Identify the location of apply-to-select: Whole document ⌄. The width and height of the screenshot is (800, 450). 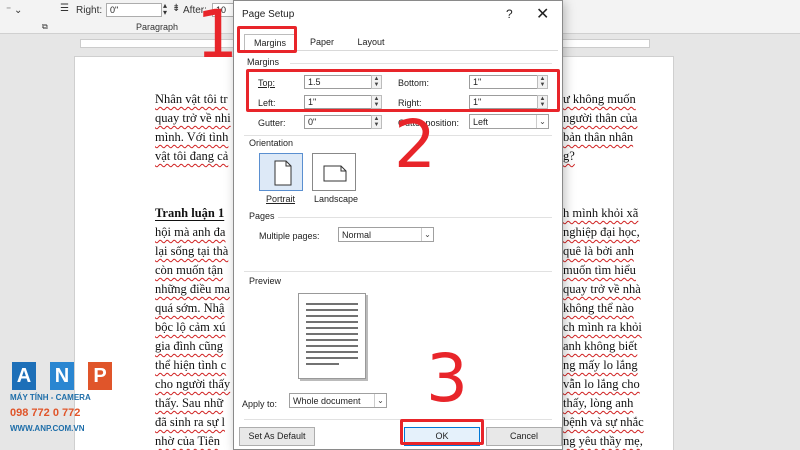
(338, 400).